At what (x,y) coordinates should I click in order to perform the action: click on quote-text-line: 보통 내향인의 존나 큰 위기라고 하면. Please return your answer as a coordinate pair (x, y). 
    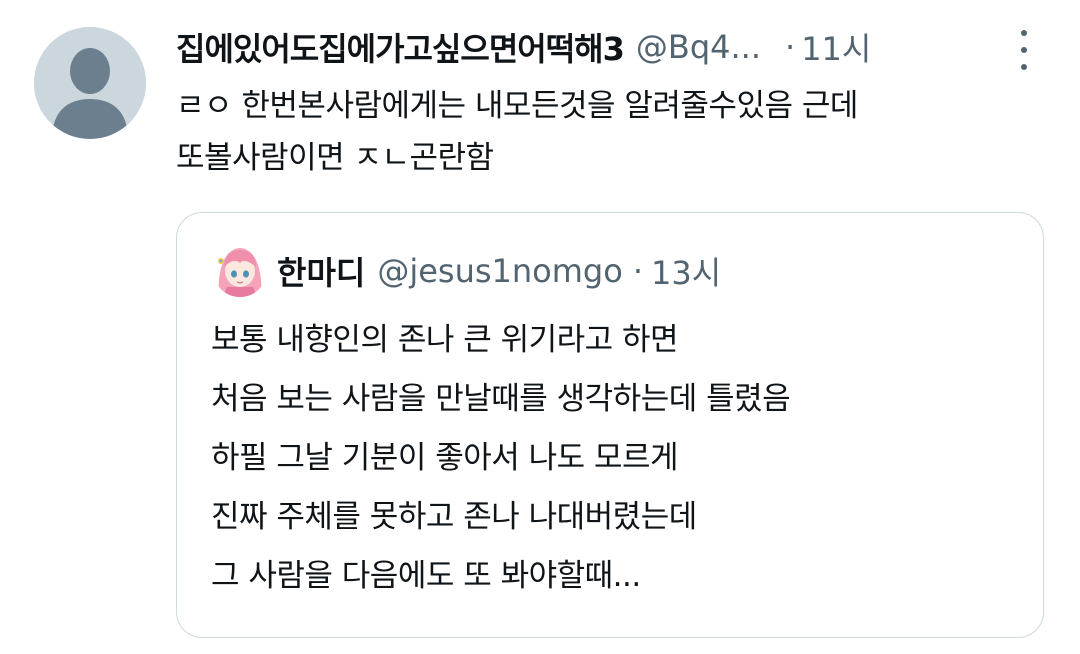
    Looking at the image, I should click on (445, 340).